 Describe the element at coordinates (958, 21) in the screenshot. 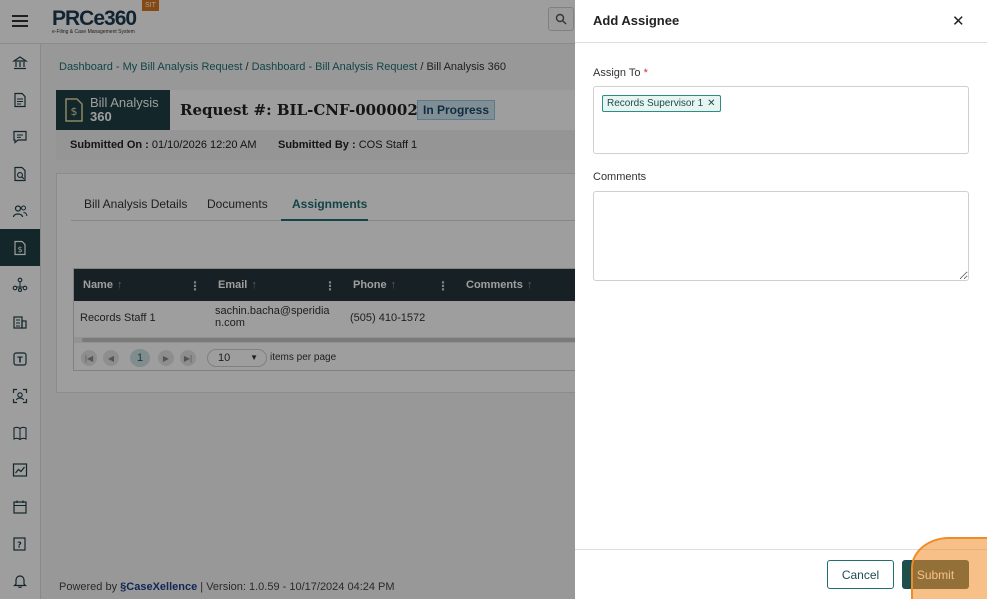

I see `close-icon: ✕` at that location.